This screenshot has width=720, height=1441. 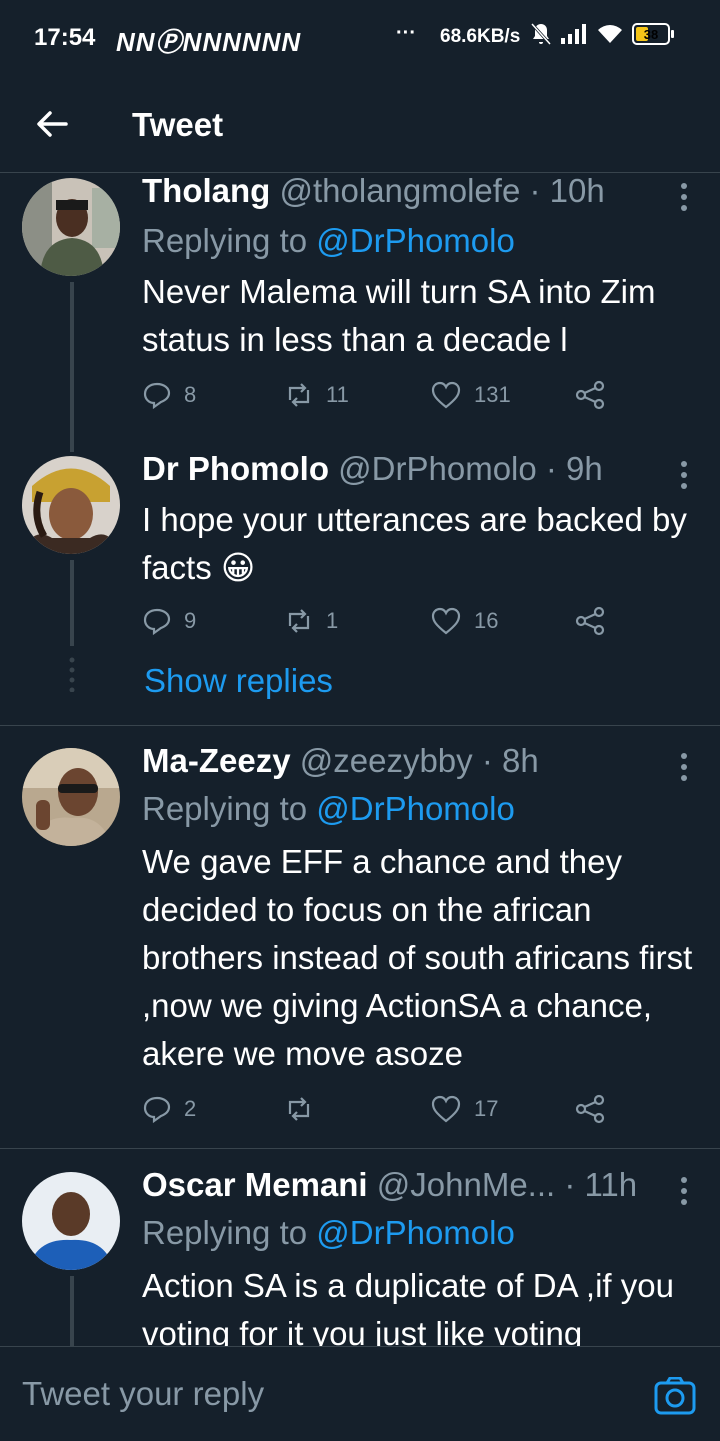 I want to click on retweet-button, so click(x=305, y=1109).